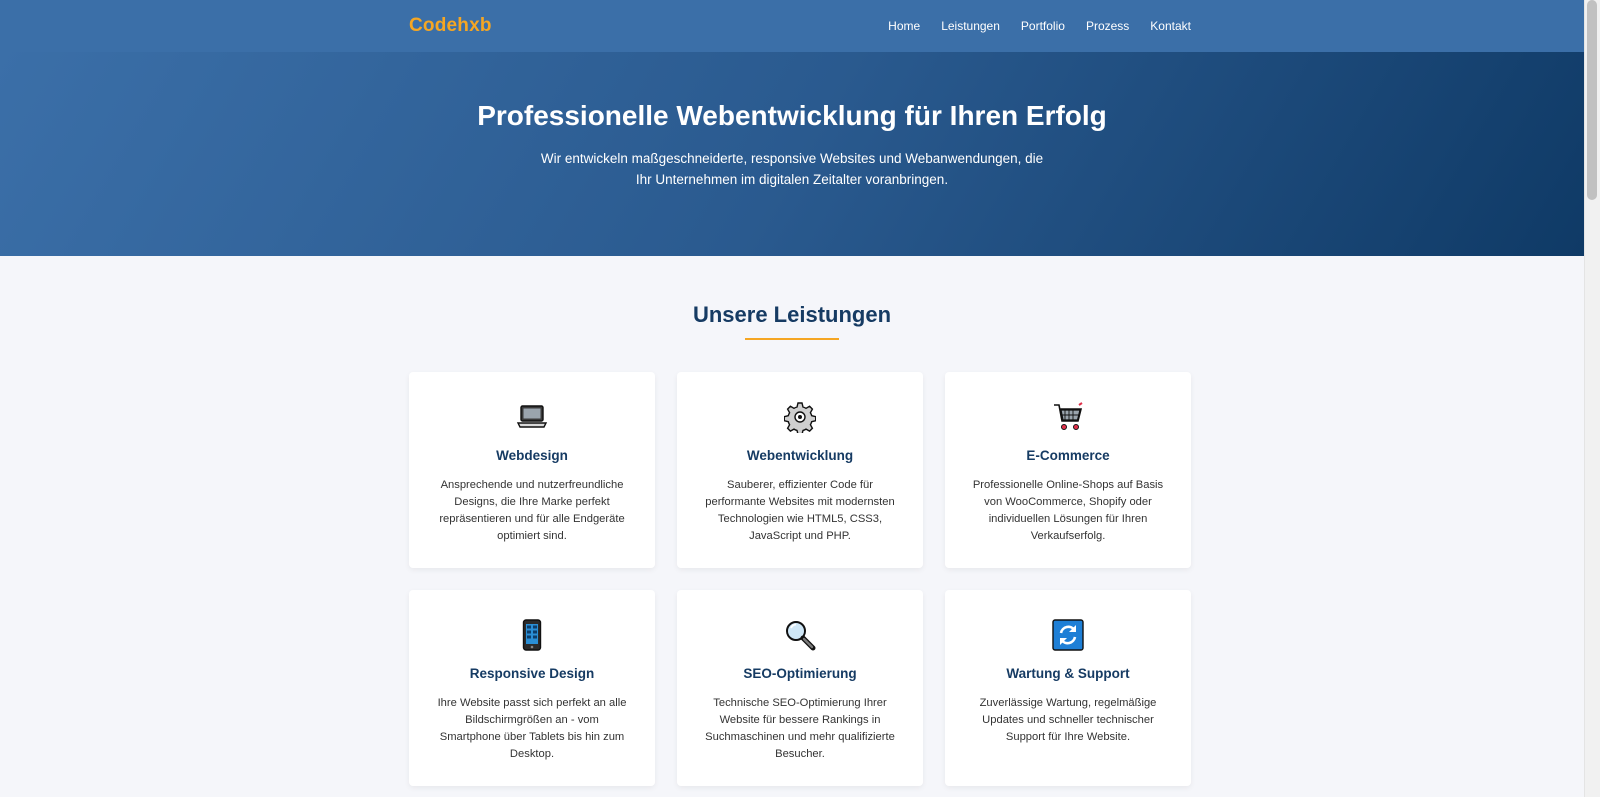 Image resolution: width=1600 pixels, height=797 pixels. What do you see at coordinates (800, 673) in the screenshot?
I see `service-title: SEO-Optimierung` at bounding box center [800, 673].